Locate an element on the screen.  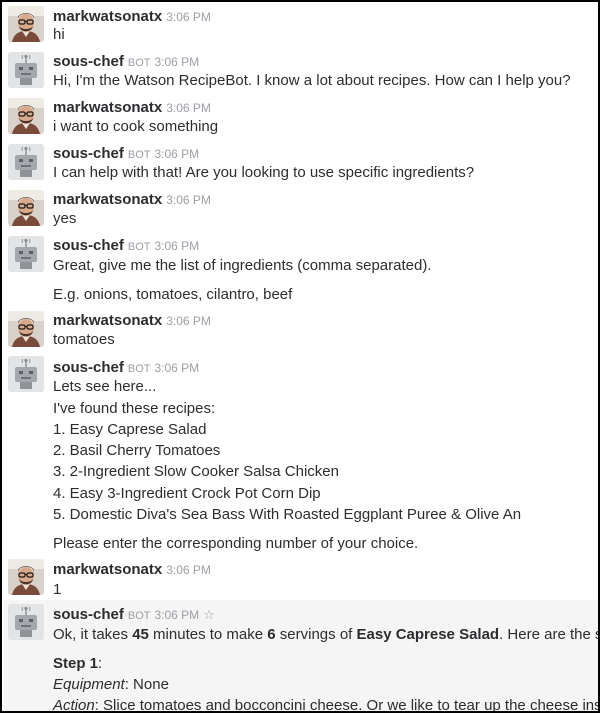
message-header: sous-chef BOT 3:06 PM ☆ is located at coordinates (134, 614).